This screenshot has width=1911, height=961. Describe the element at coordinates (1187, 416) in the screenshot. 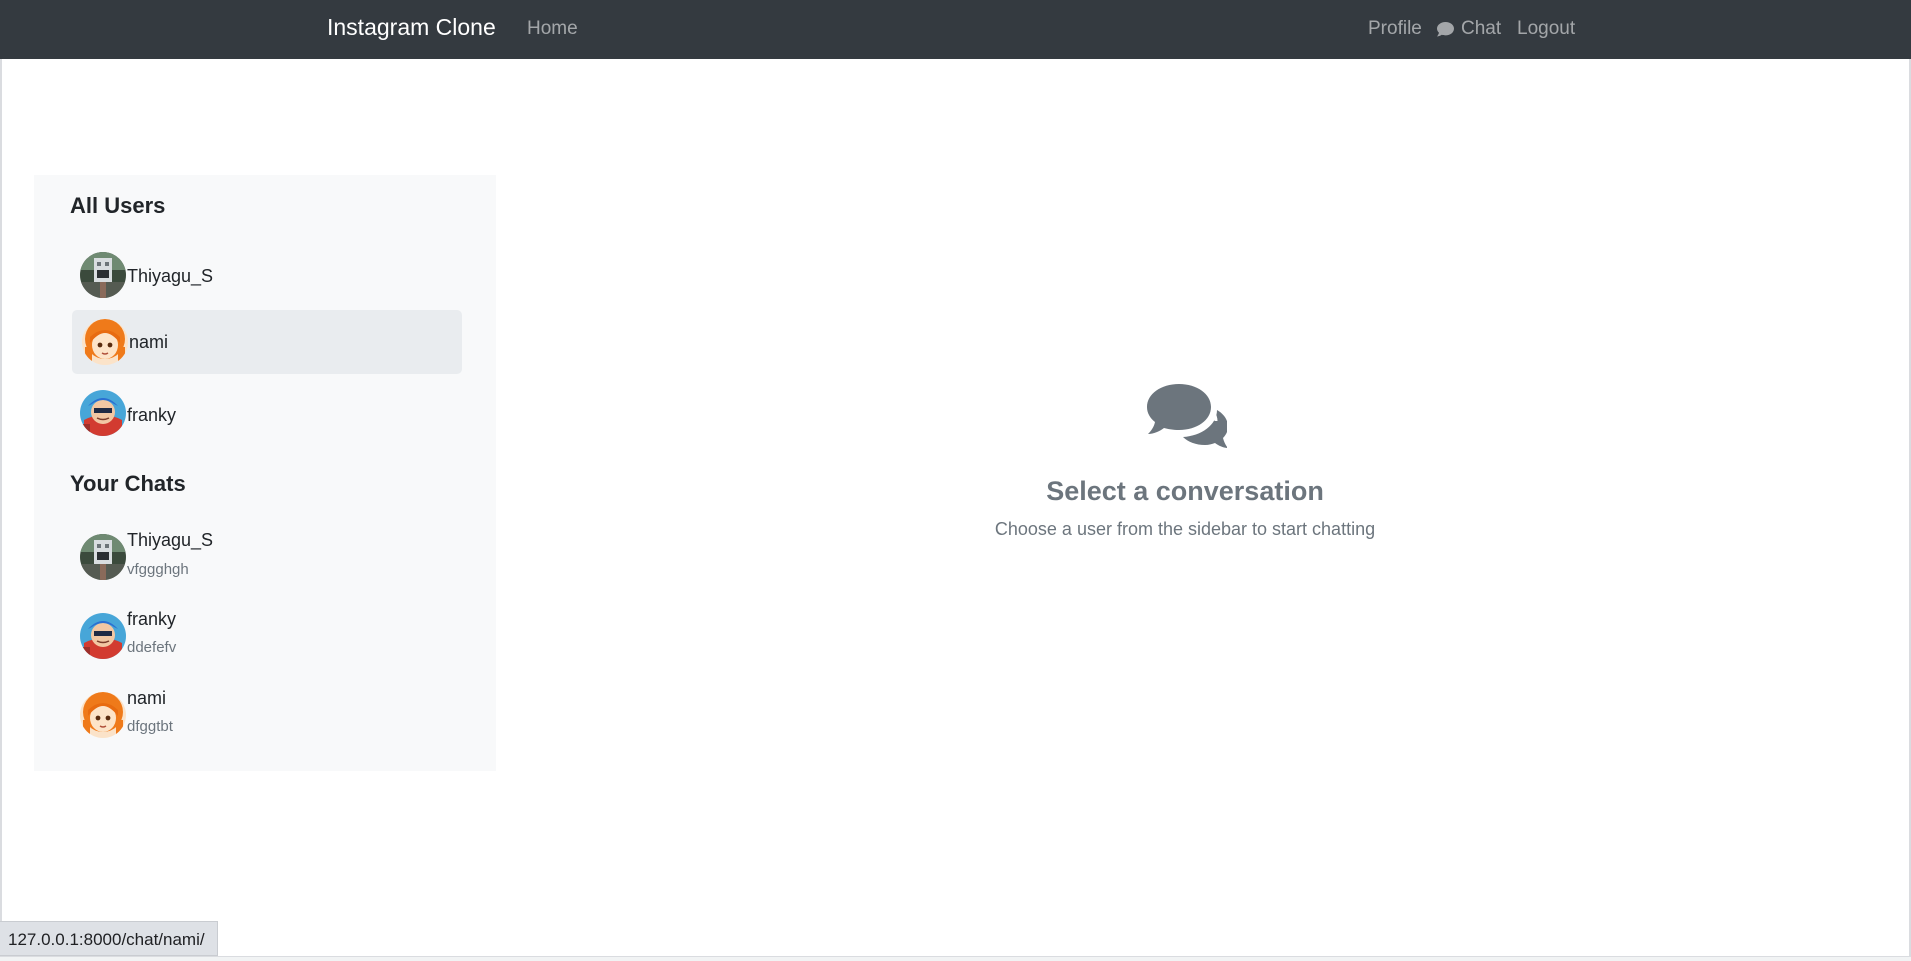

I see `comments-icon` at that location.